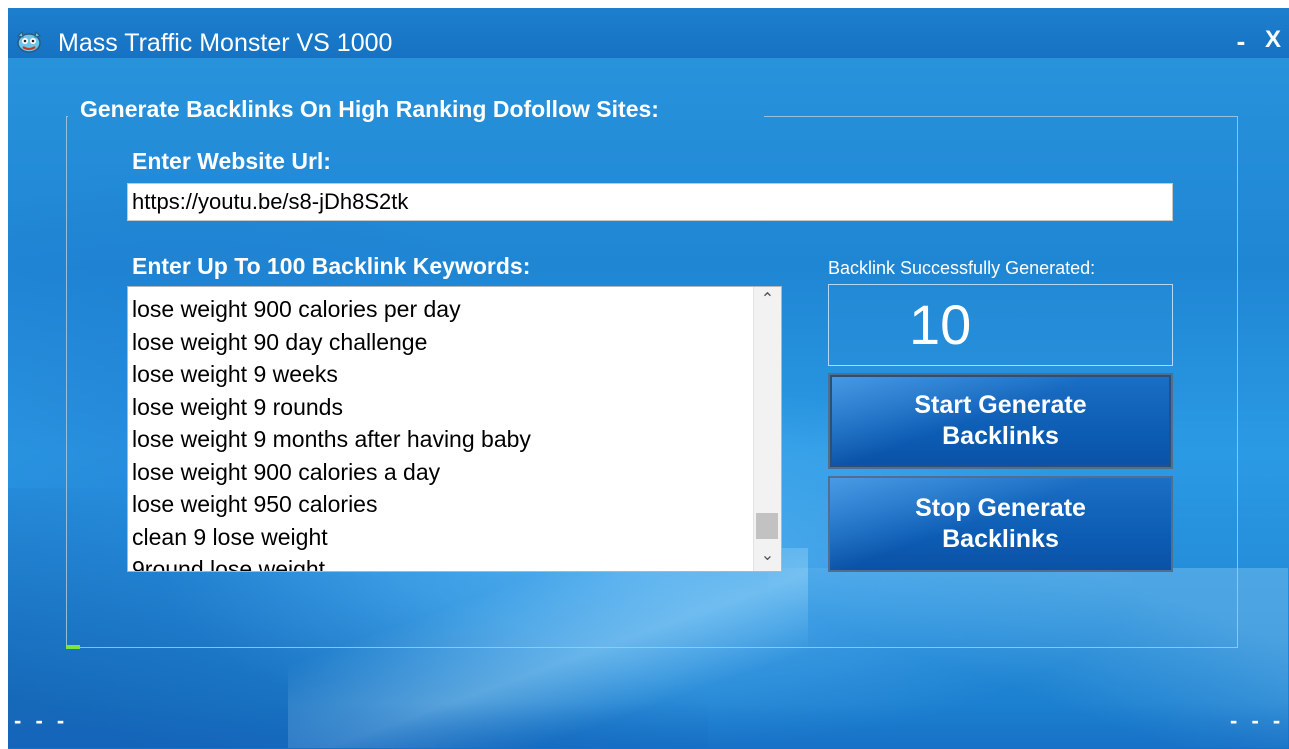 Image resolution: width=1289 pixels, height=749 pixels. Describe the element at coordinates (648, 726) in the screenshot. I see `status-bar` at that location.